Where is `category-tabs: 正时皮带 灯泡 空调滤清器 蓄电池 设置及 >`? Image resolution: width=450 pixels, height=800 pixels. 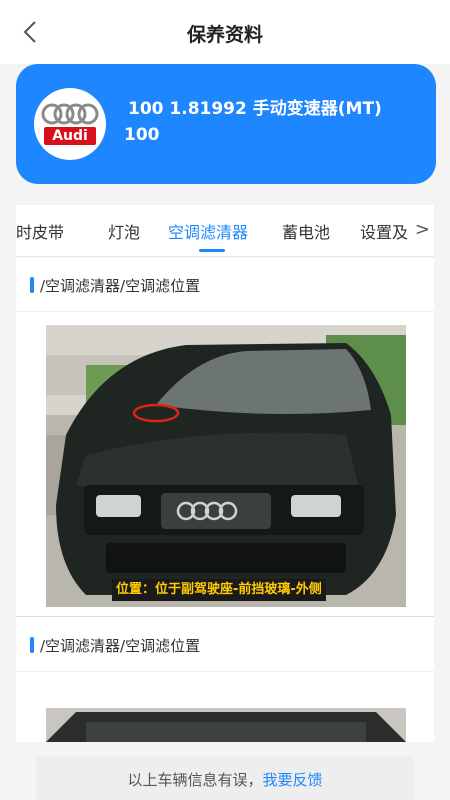 category-tabs: 正时皮带 灯泡 空调滤清器 蓄电池 设置及 > is located at coordinates (225, 231).